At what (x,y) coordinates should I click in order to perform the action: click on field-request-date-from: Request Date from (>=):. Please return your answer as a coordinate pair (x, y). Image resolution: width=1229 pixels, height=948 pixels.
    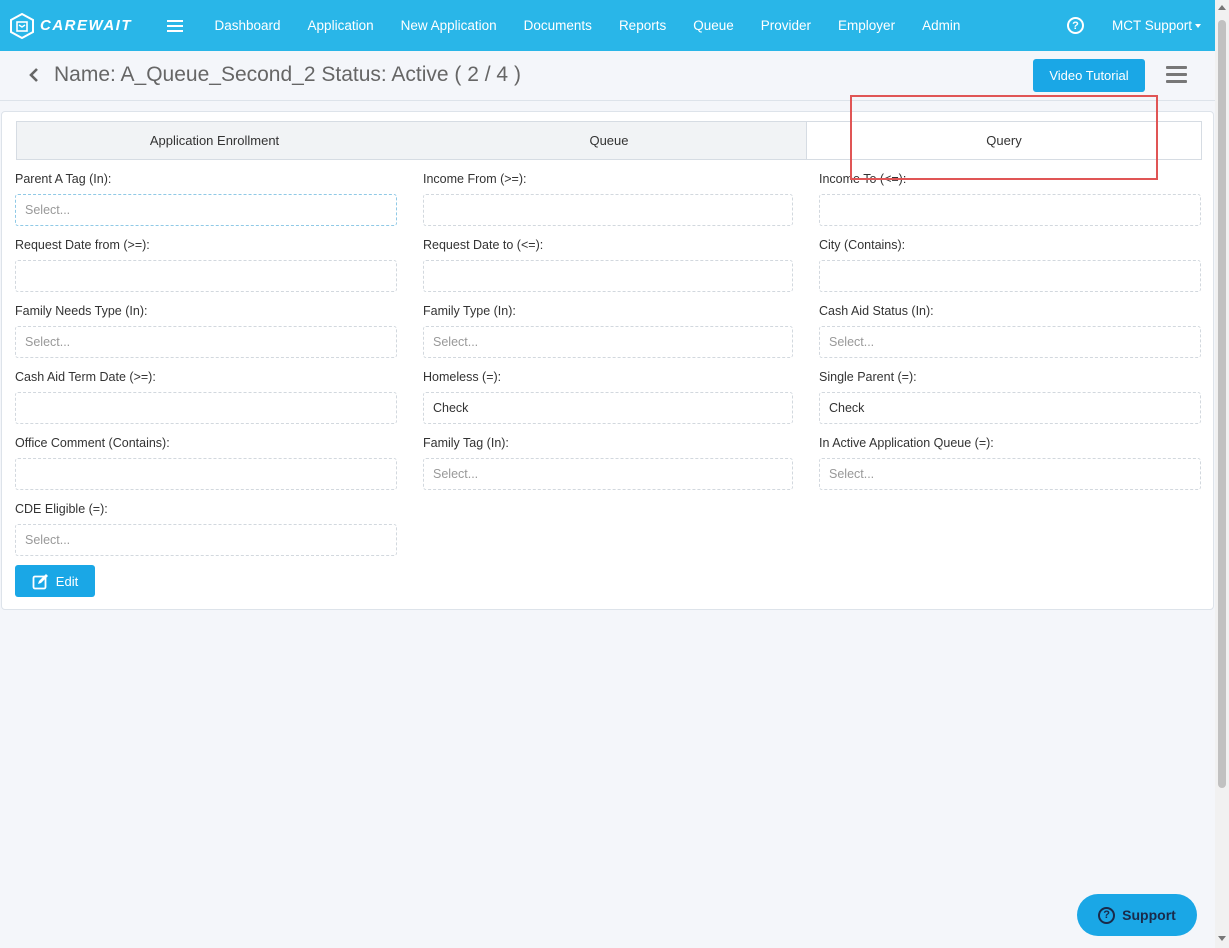
    Looking at the image, I should click on (206, 265).